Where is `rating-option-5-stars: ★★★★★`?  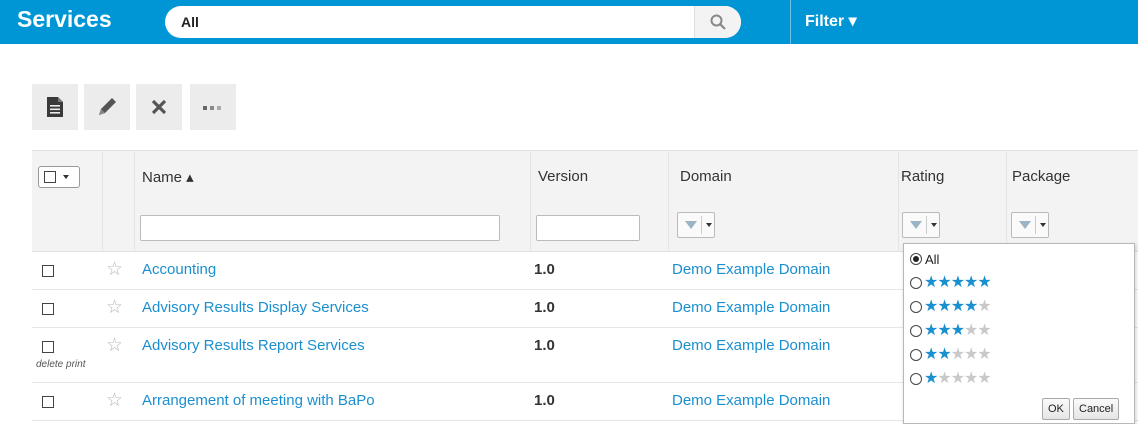 rating-option-5-stars: ★★★★★ is located at coordinates (951, 283).